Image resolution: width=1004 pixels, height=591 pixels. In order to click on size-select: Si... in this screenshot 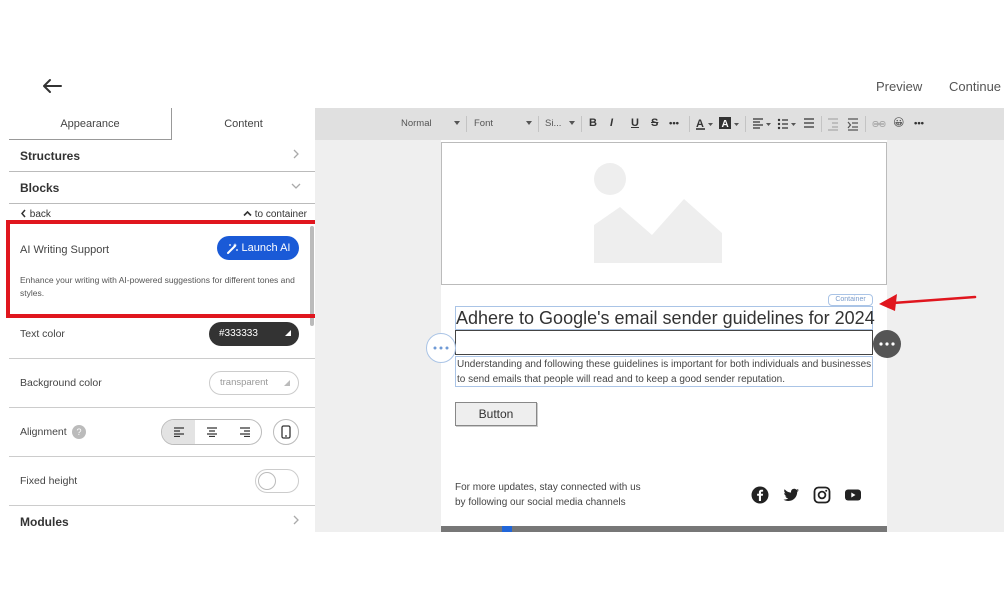, I will do `click(553, 123)`.